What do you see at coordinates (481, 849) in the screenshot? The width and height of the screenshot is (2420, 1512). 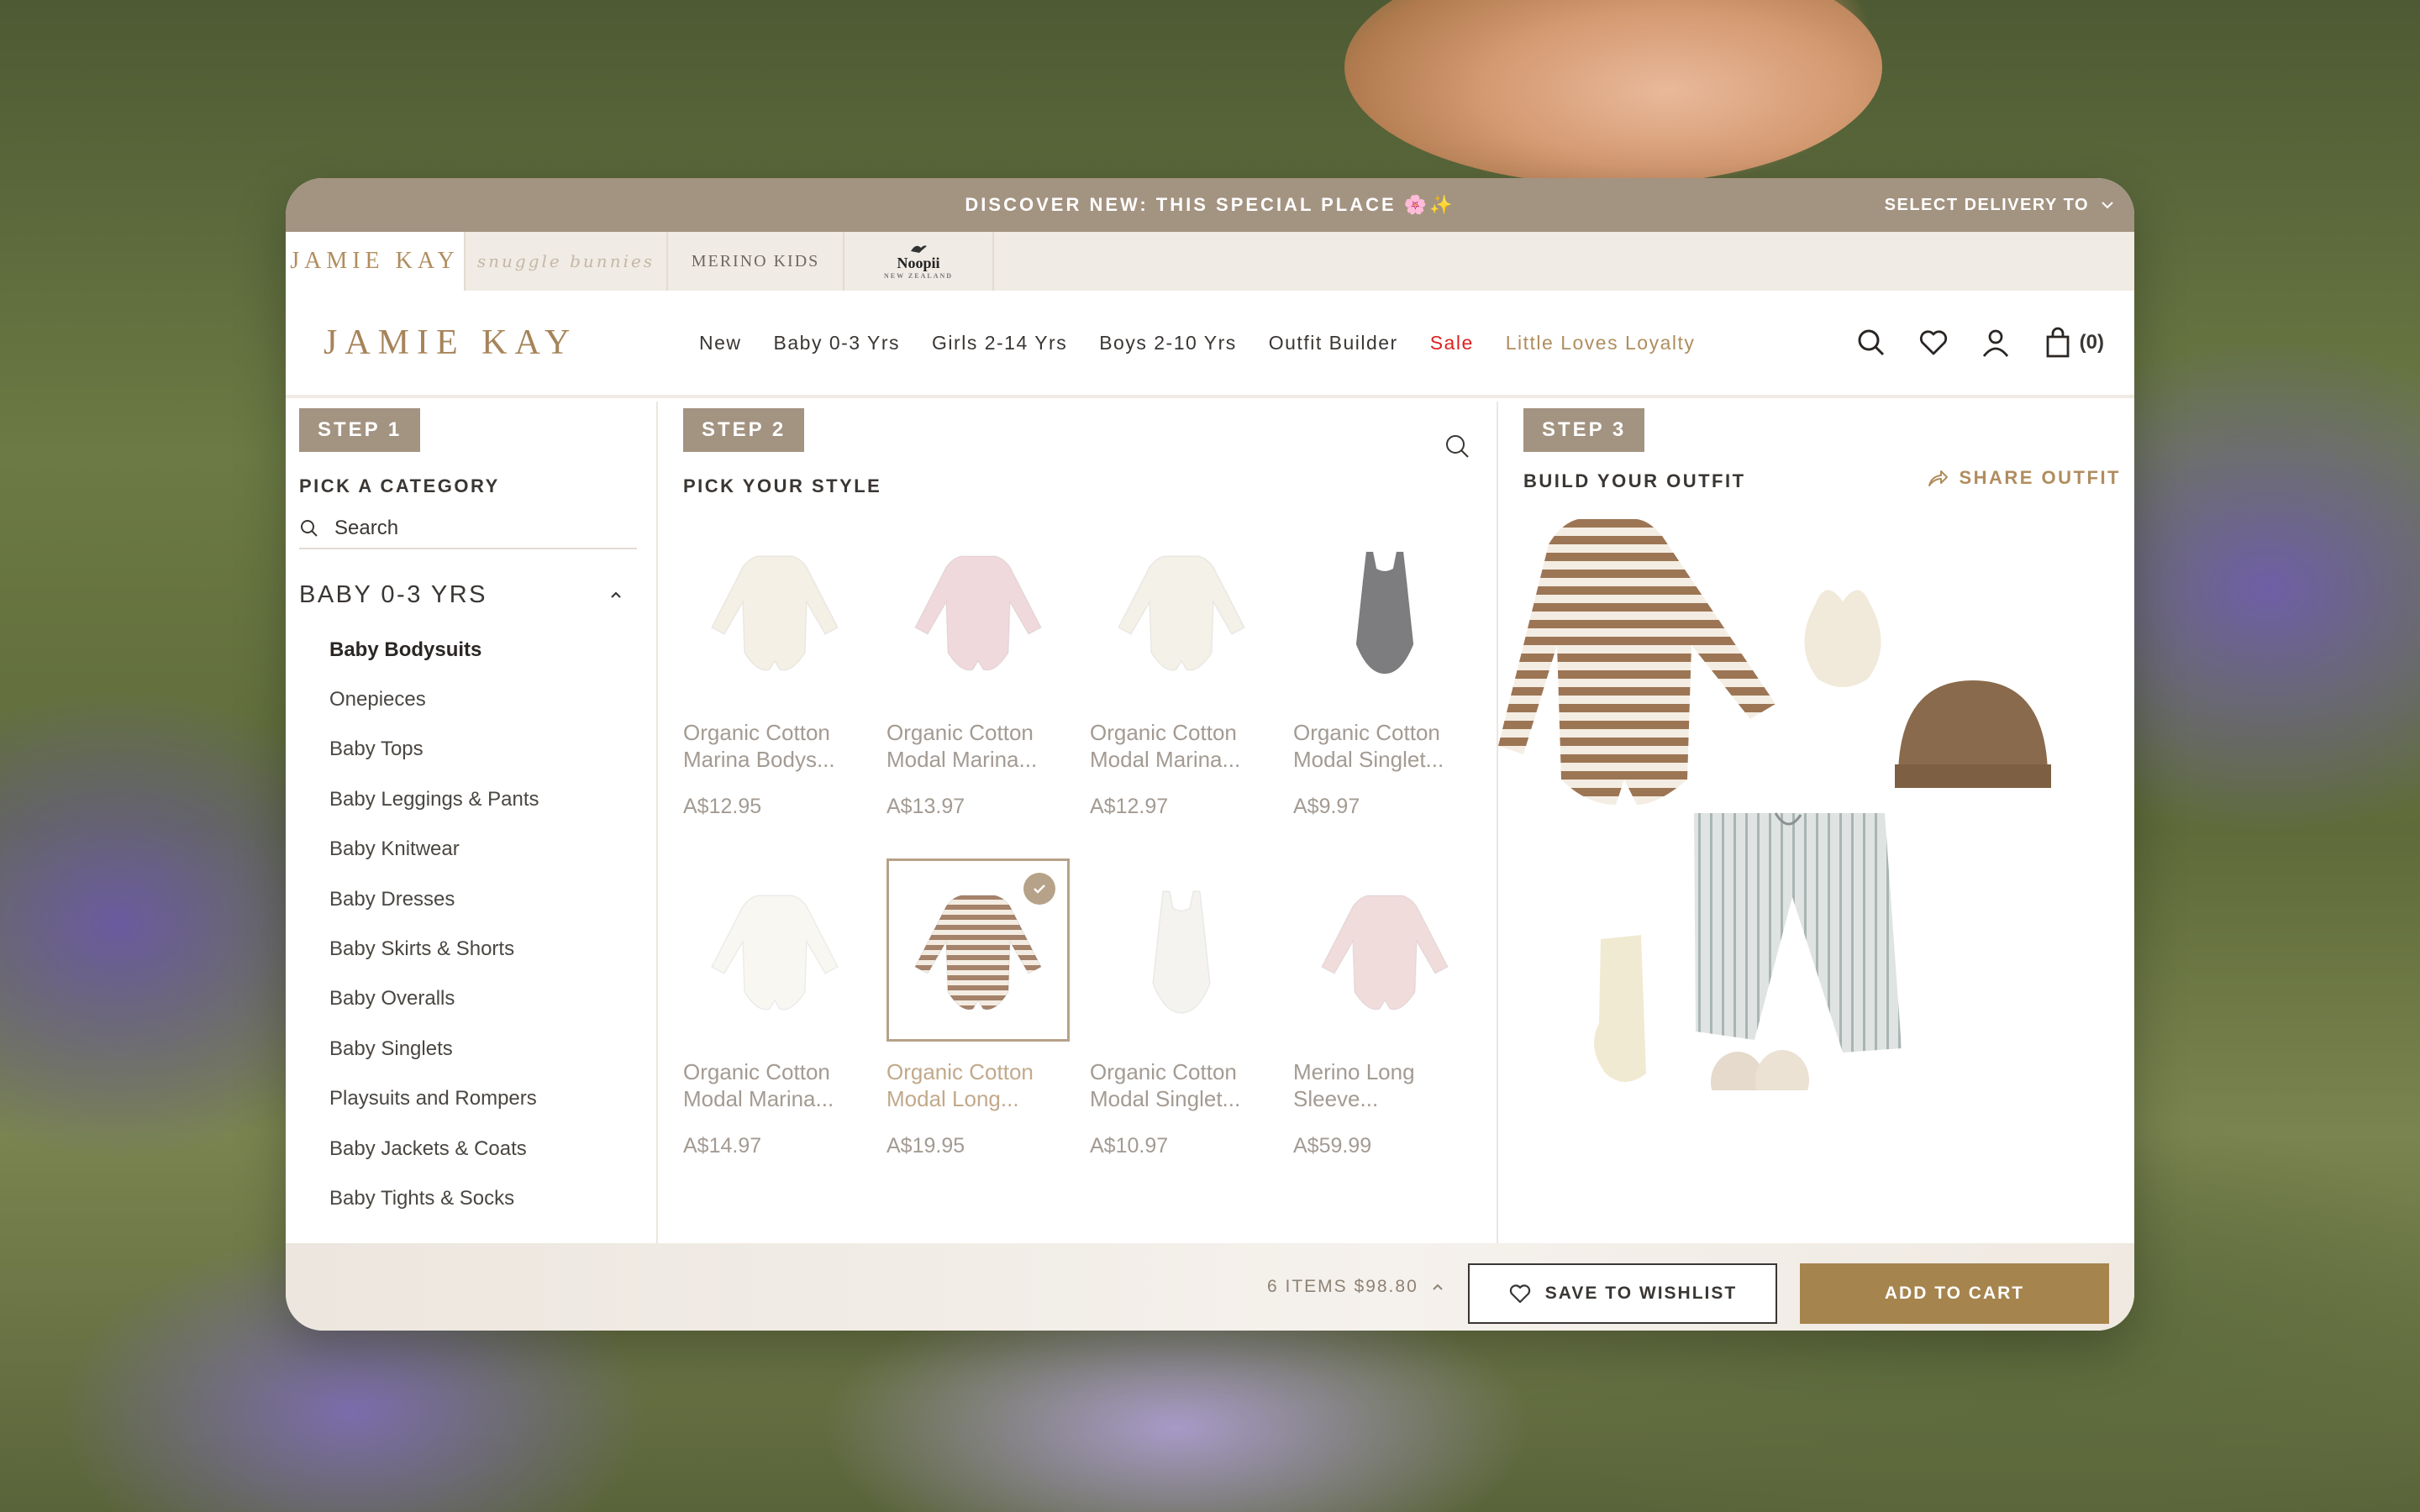 I see `category-item: Baby Knitwear` at bounding box center [481, 849].